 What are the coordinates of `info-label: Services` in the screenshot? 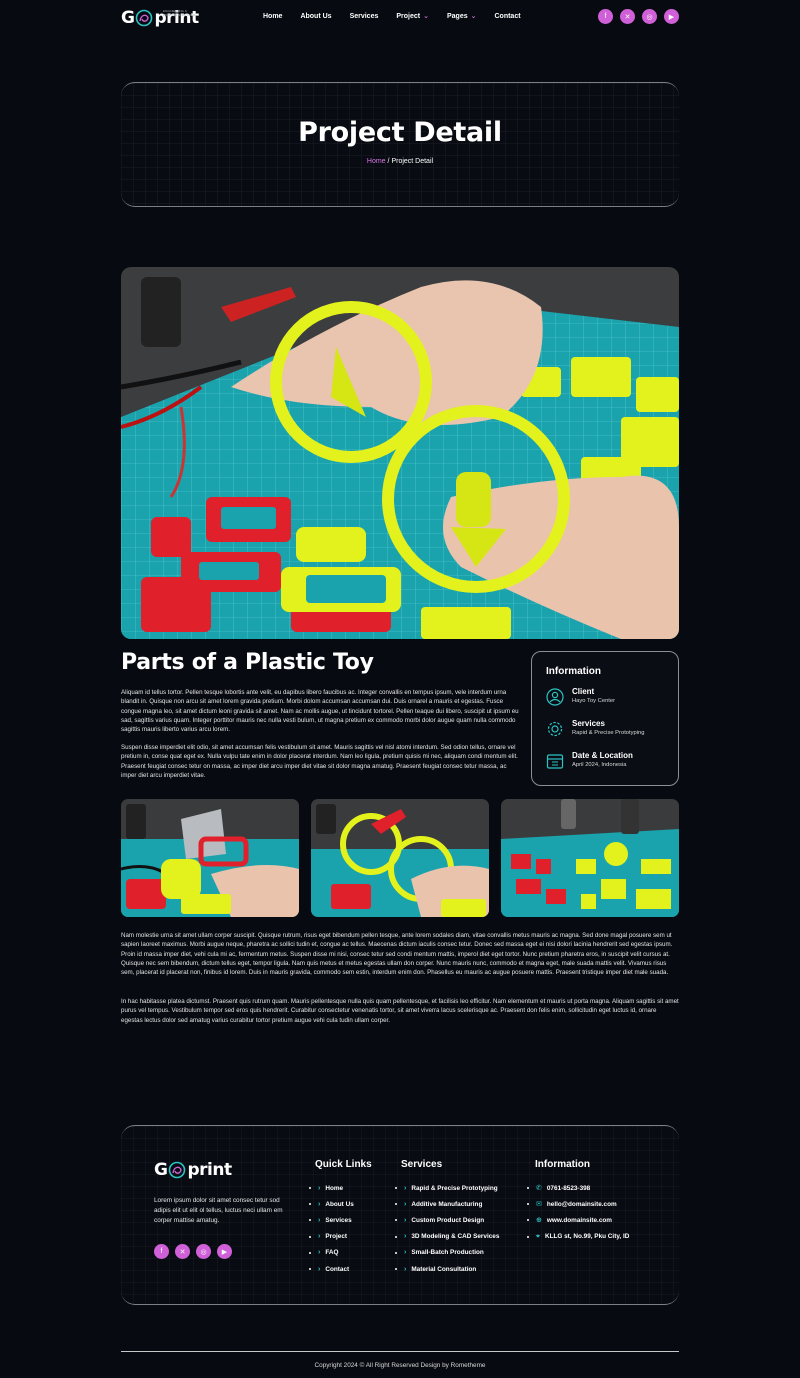 It's located at (588, 723).